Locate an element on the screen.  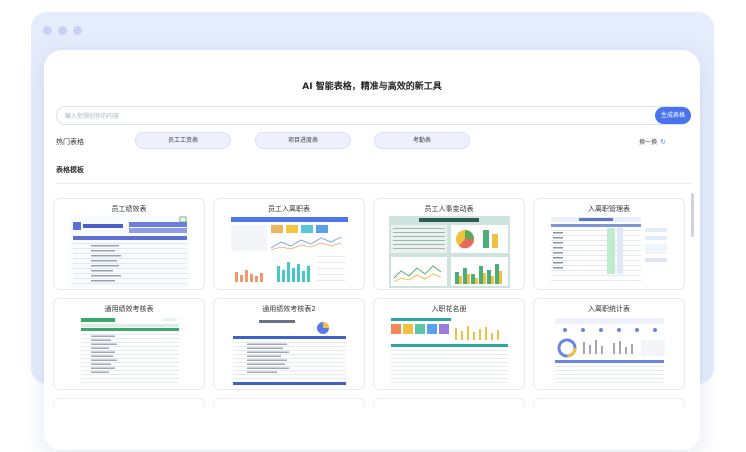
template-card-title: 员工入离职表 is located at coordinates (289, 209).